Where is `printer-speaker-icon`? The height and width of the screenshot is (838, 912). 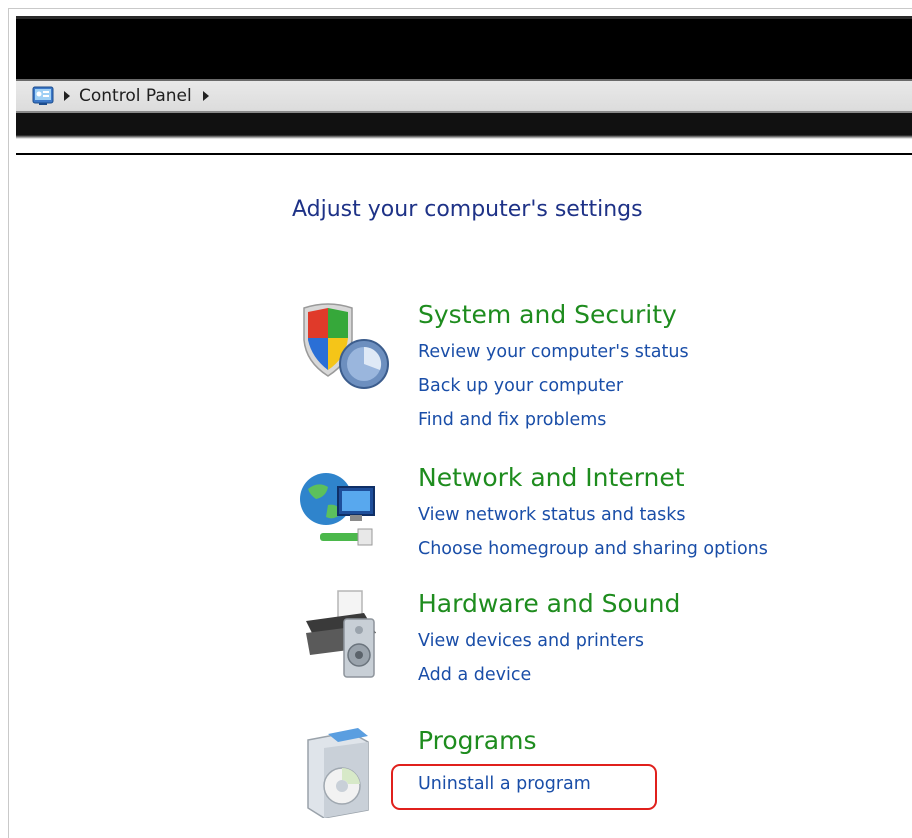
printer-speaker-icon is located at coordinates (343, 634).